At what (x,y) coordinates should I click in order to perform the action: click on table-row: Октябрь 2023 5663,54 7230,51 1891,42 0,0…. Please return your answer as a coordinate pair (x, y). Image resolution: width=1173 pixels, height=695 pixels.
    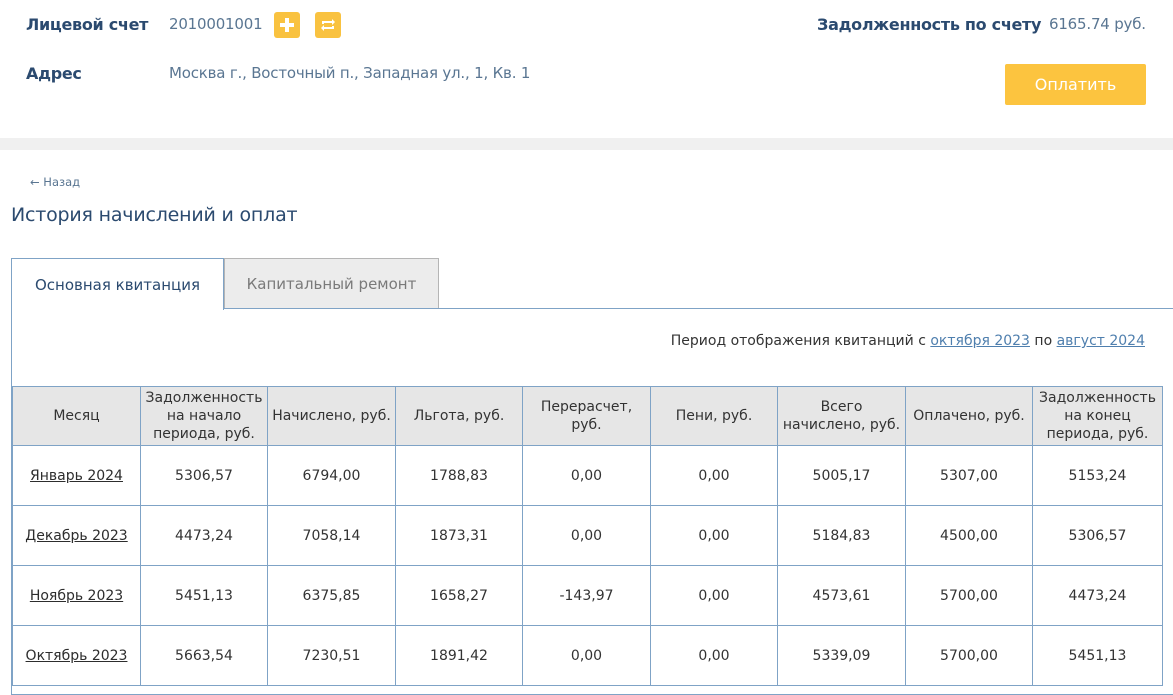
    Looking at the image, I should click on (587, 655).